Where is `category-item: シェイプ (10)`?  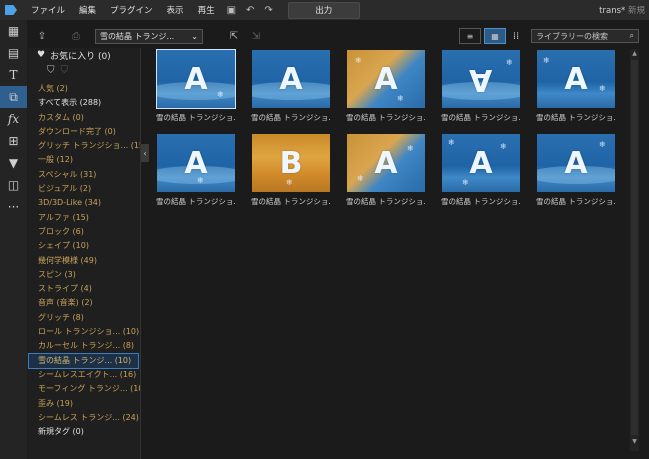
category-item: シェイプ (10) is located at coordinates (83, 246).